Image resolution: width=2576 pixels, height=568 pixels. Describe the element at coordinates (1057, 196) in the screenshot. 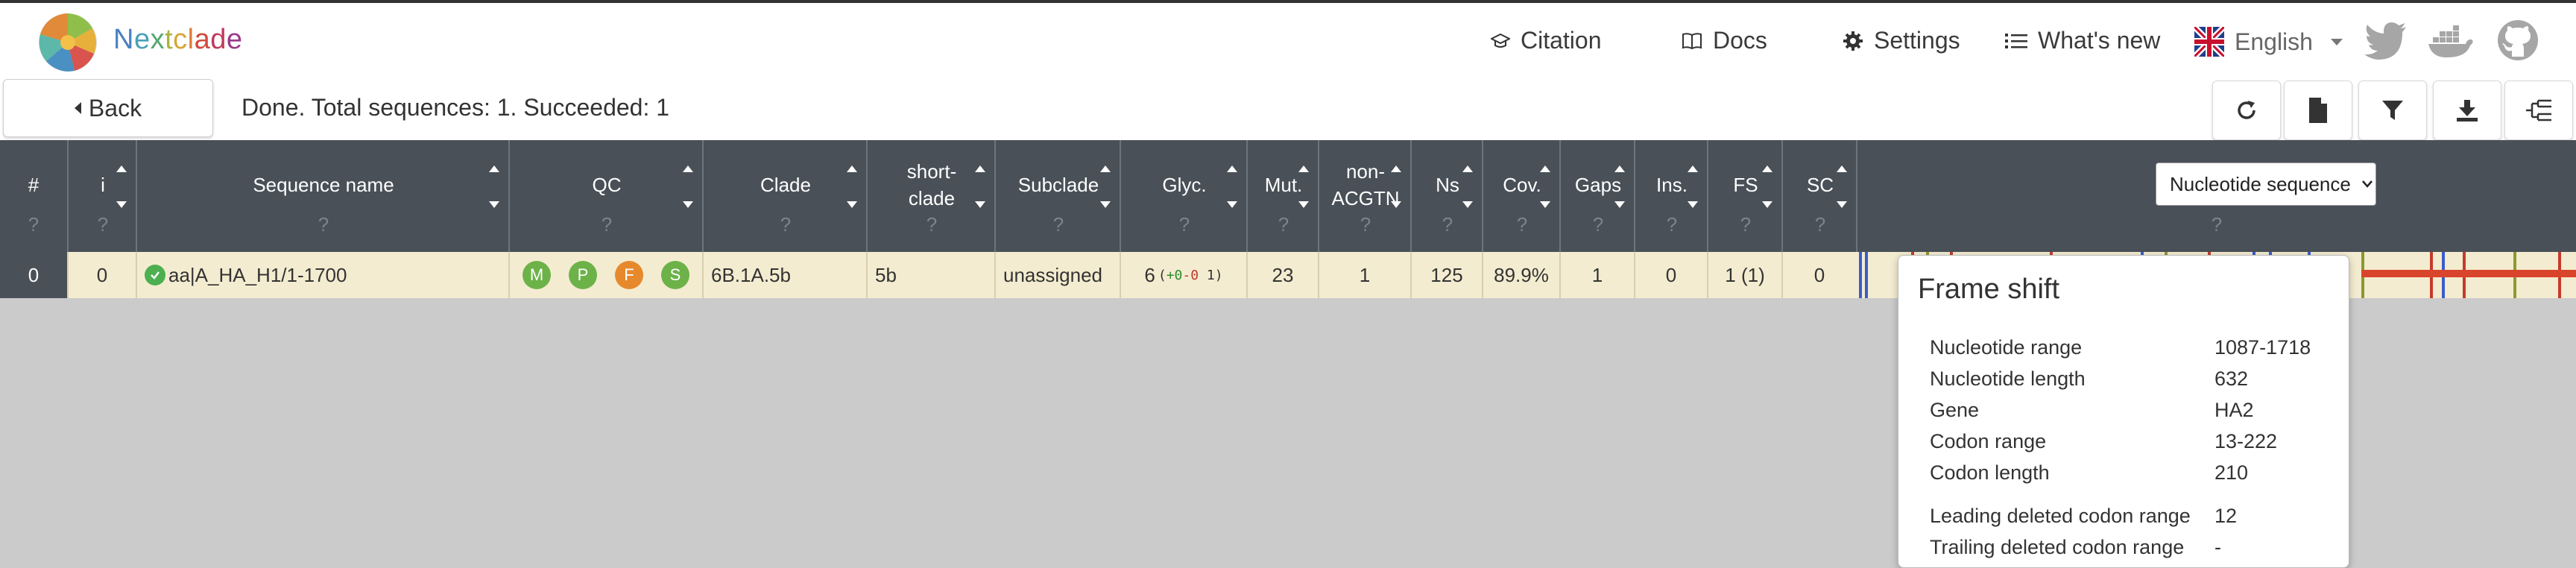

I see `column-header-subclade: Subclade?` at that location.